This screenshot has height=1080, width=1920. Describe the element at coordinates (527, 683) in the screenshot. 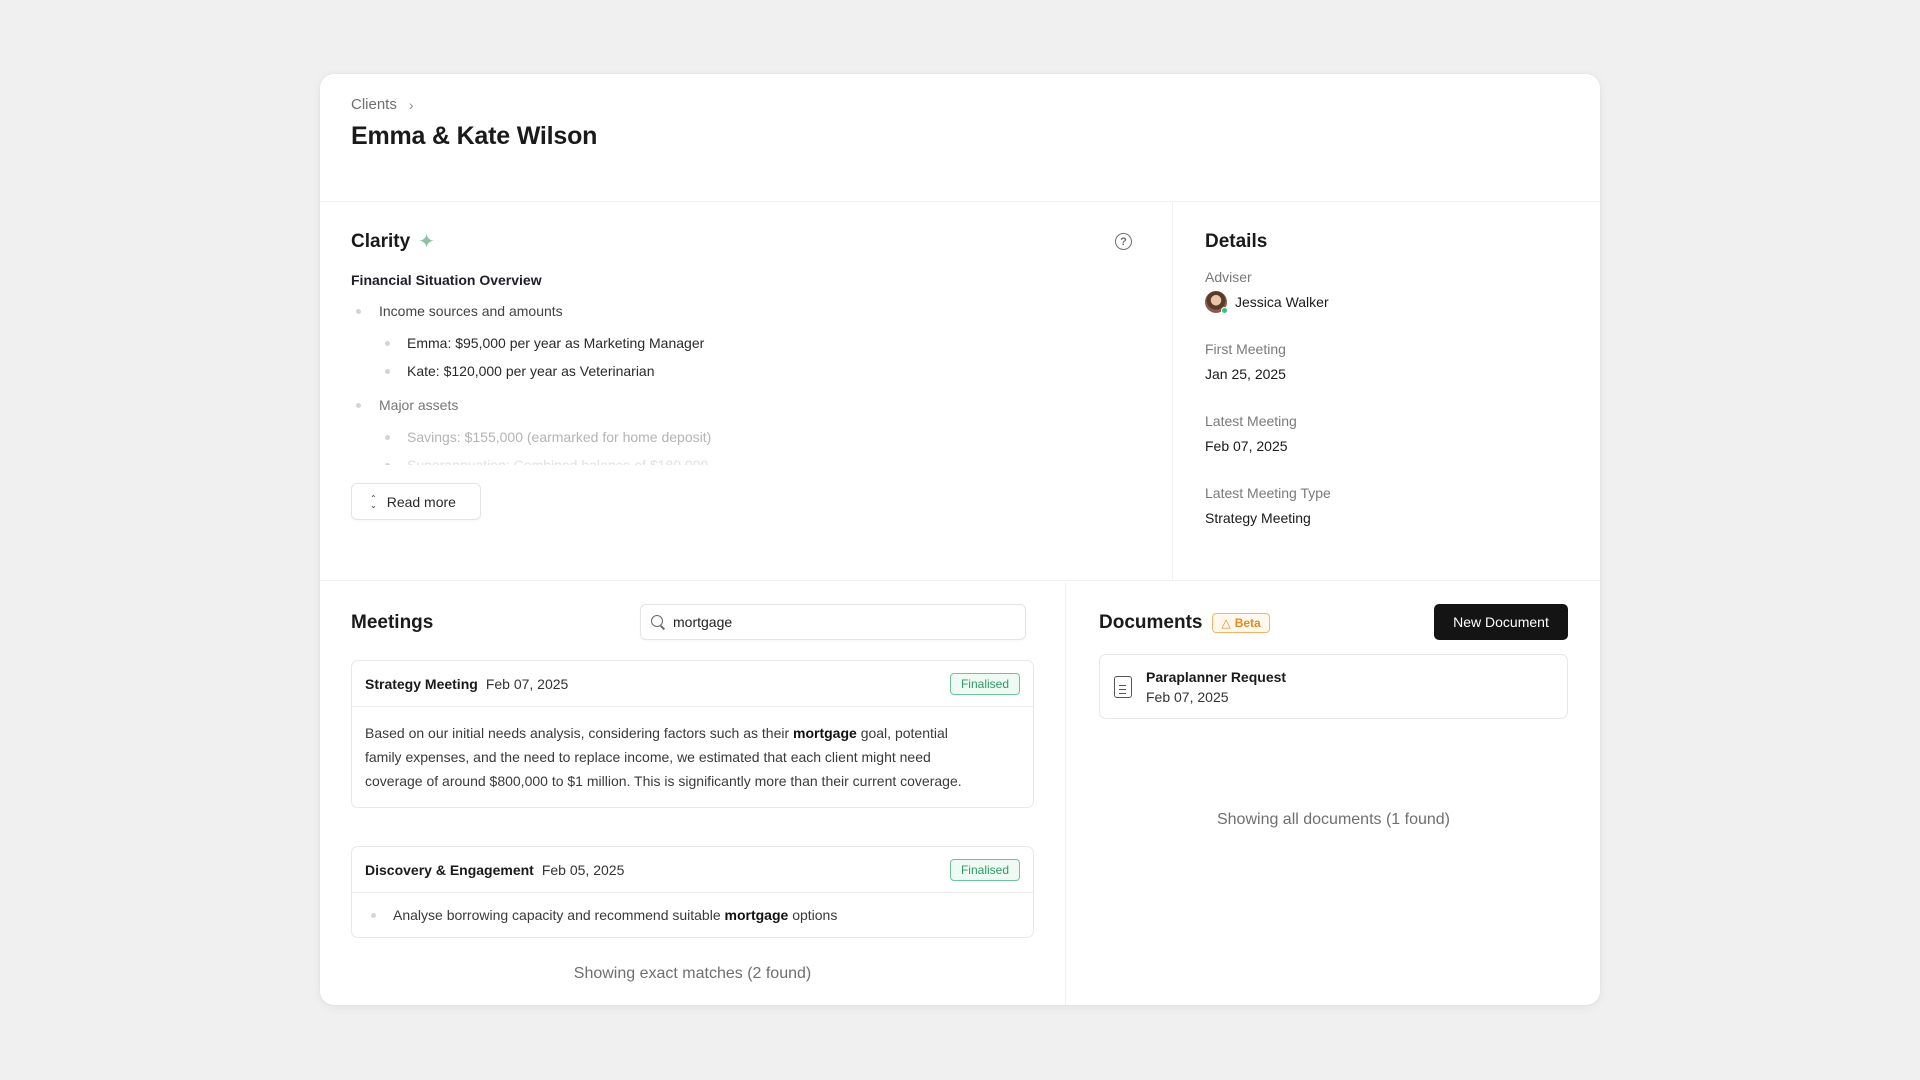

I see `meeting-date: Feb 07, 2025` at that location.